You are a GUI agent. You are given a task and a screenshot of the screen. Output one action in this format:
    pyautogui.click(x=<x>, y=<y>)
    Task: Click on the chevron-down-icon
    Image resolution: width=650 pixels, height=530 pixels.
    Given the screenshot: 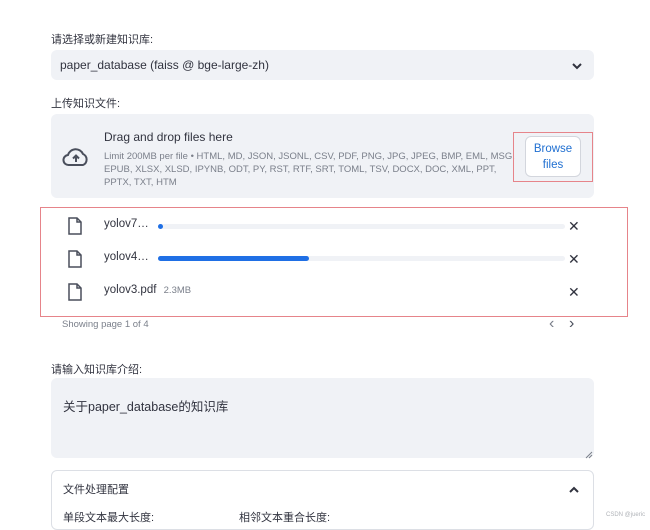 What is the action you would take?
    pyautogui.click(x=577, y=65)
    